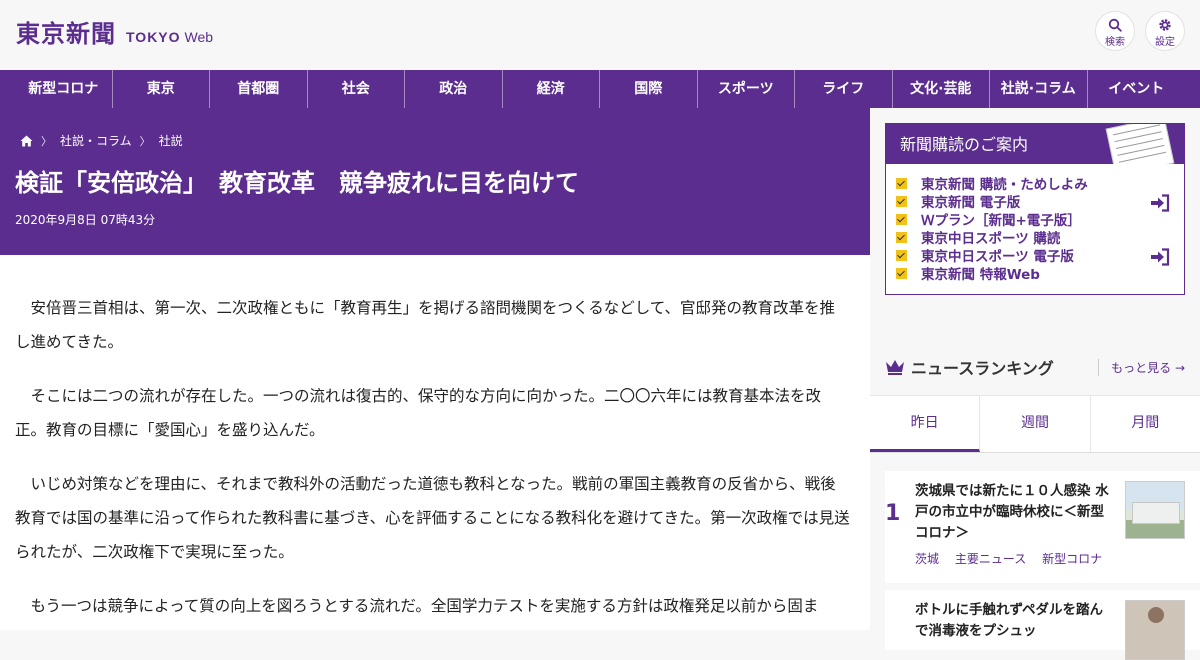 Image resolution: width=1200 pixels, height=660 pixels. I want to click on crown-icon, so click(895, 367).